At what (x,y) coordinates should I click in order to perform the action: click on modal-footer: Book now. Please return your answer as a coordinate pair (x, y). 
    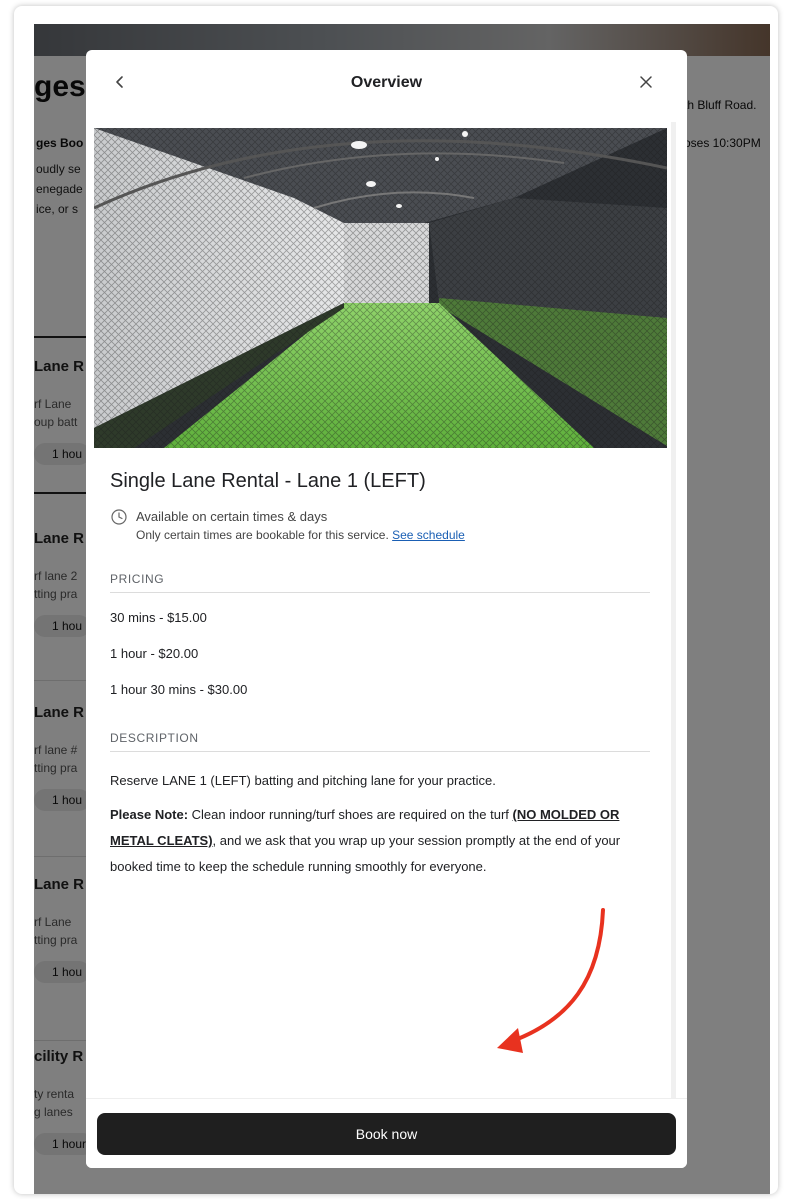
    Looking at the image, I should click on (386, 1133).